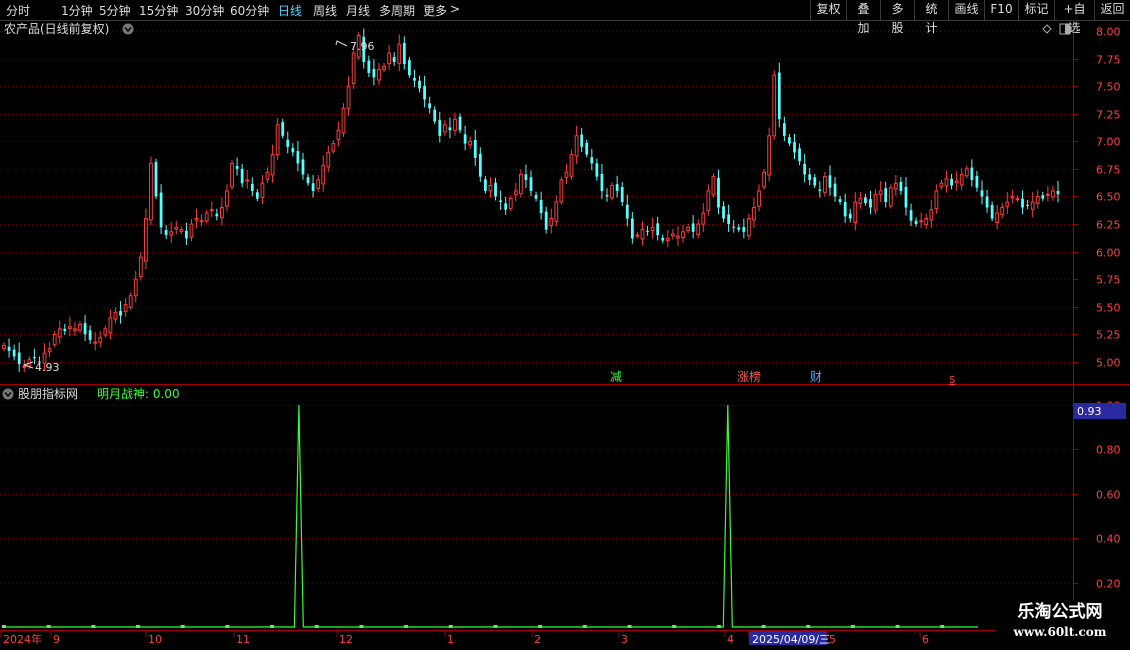  What do you see at coordinates (749, 376) in the screenshot?
I see `event-marker-zhangbang: 涨榜` at bounding box center [749, 376].